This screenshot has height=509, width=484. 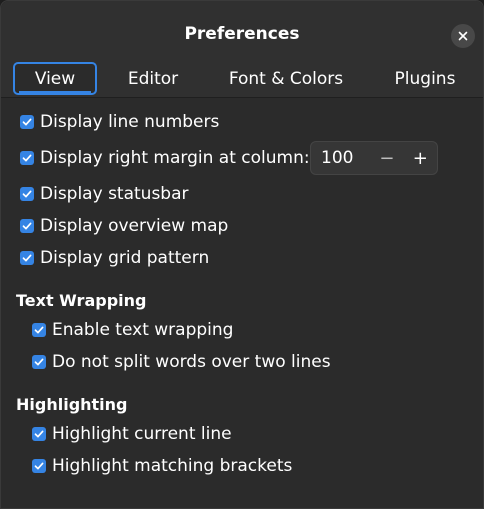 I want to click on option-highlight-current-line: Highlight current line, so click(x=132, y=434).